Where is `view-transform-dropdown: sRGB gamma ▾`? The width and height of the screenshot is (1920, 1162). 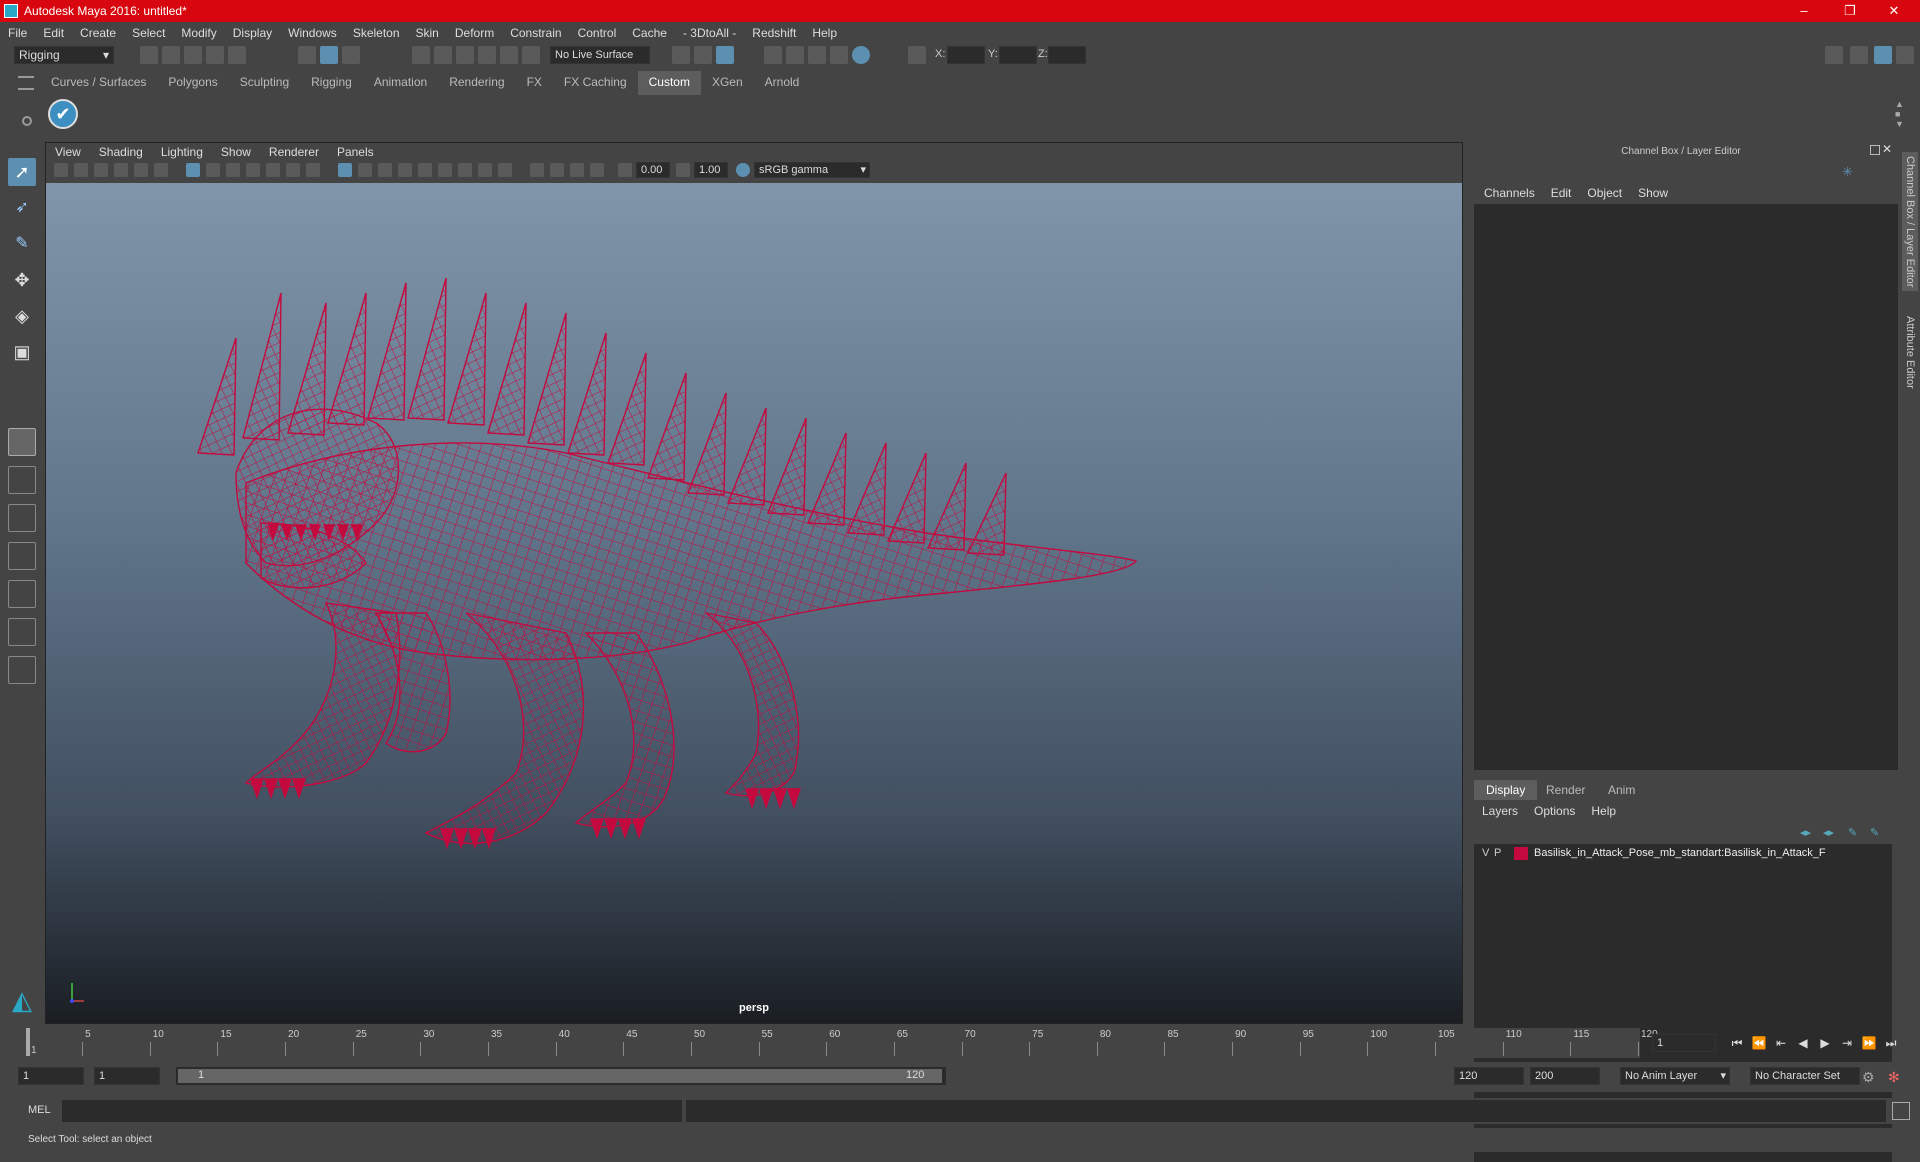
view-transform-dropdown: sRGB gamma ▾ is located at coordinates (812, 170).